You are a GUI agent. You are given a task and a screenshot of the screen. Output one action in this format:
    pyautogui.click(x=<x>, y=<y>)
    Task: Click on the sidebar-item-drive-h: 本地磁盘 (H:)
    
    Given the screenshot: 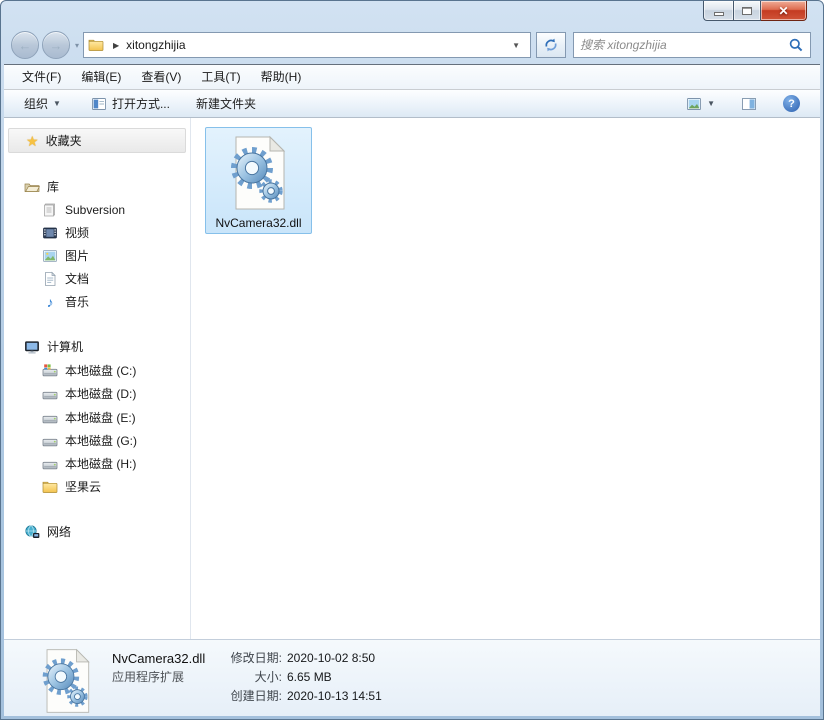 What is the action you would take?
    pyautogui.click(x=70, y=463)
    